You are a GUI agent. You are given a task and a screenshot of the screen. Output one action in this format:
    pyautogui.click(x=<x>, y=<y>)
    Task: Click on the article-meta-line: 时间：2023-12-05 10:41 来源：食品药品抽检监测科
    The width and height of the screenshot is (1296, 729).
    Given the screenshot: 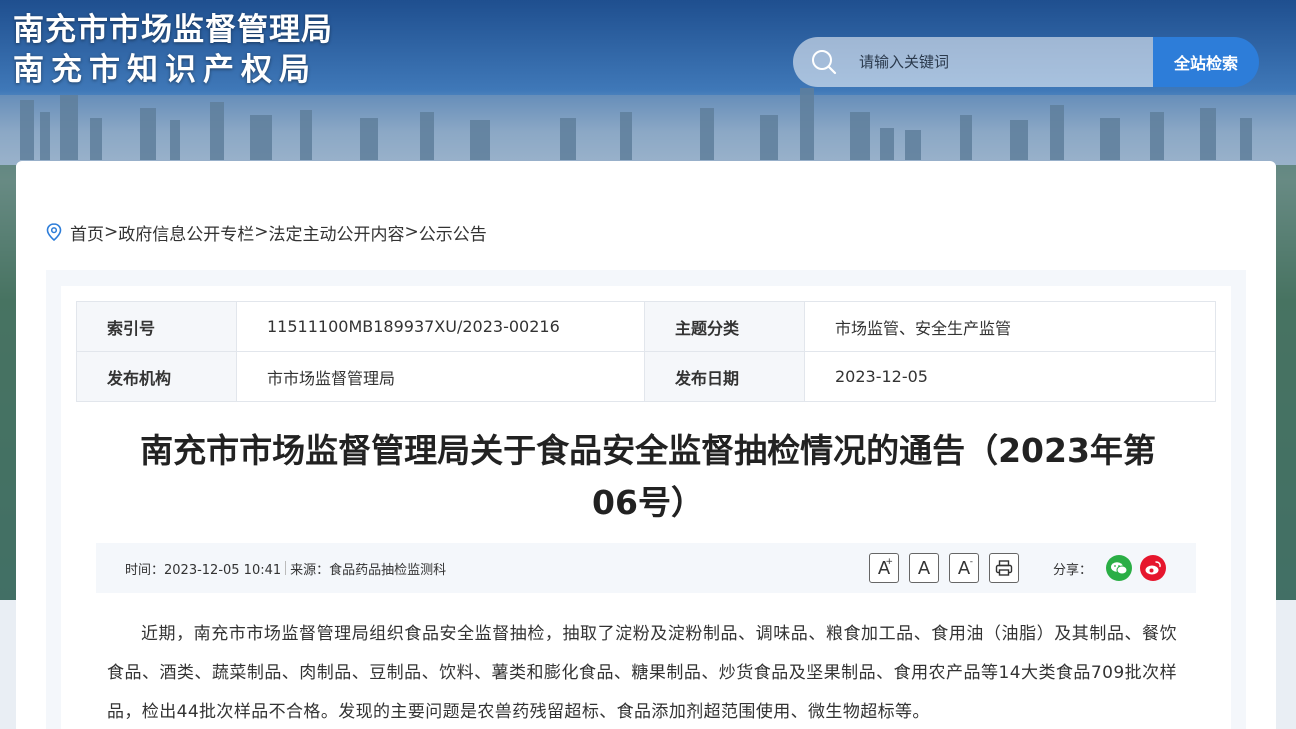 What is the action you would take?
    pyautogui.click(x=285, y=568)
    